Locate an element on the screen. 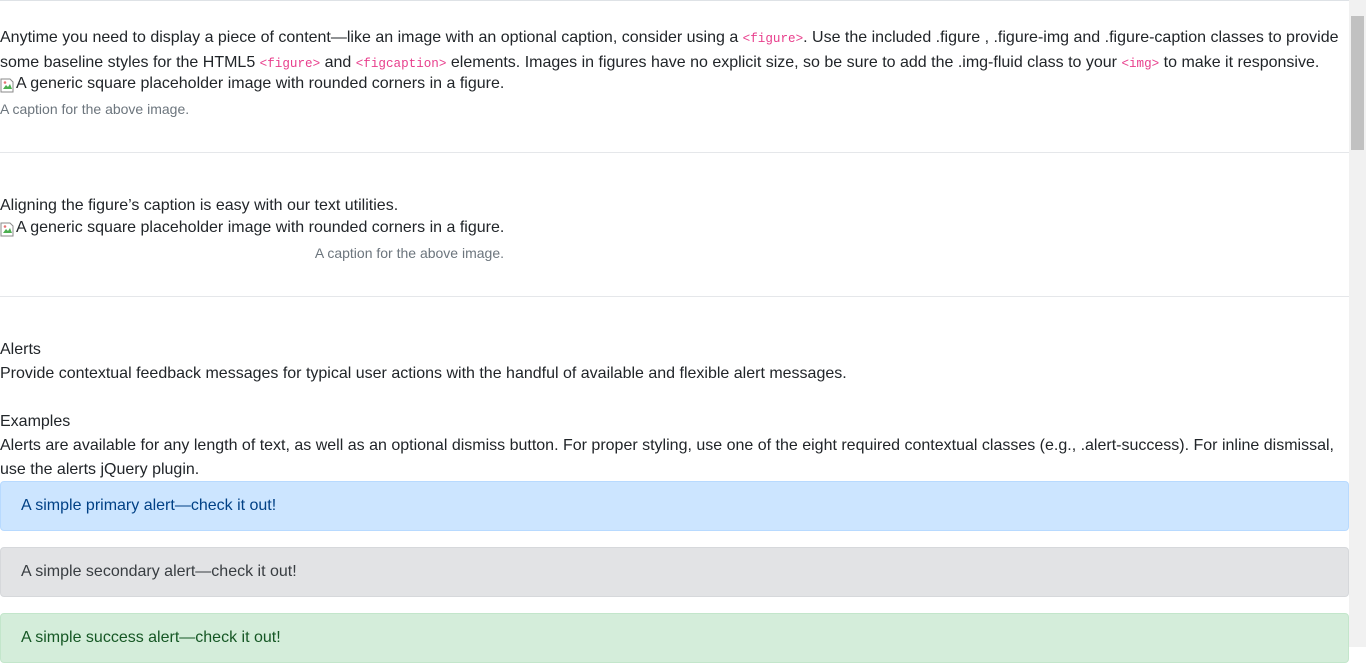  alert-text: A simple secondary alert—check it out! is located at coordinates (159, 571).